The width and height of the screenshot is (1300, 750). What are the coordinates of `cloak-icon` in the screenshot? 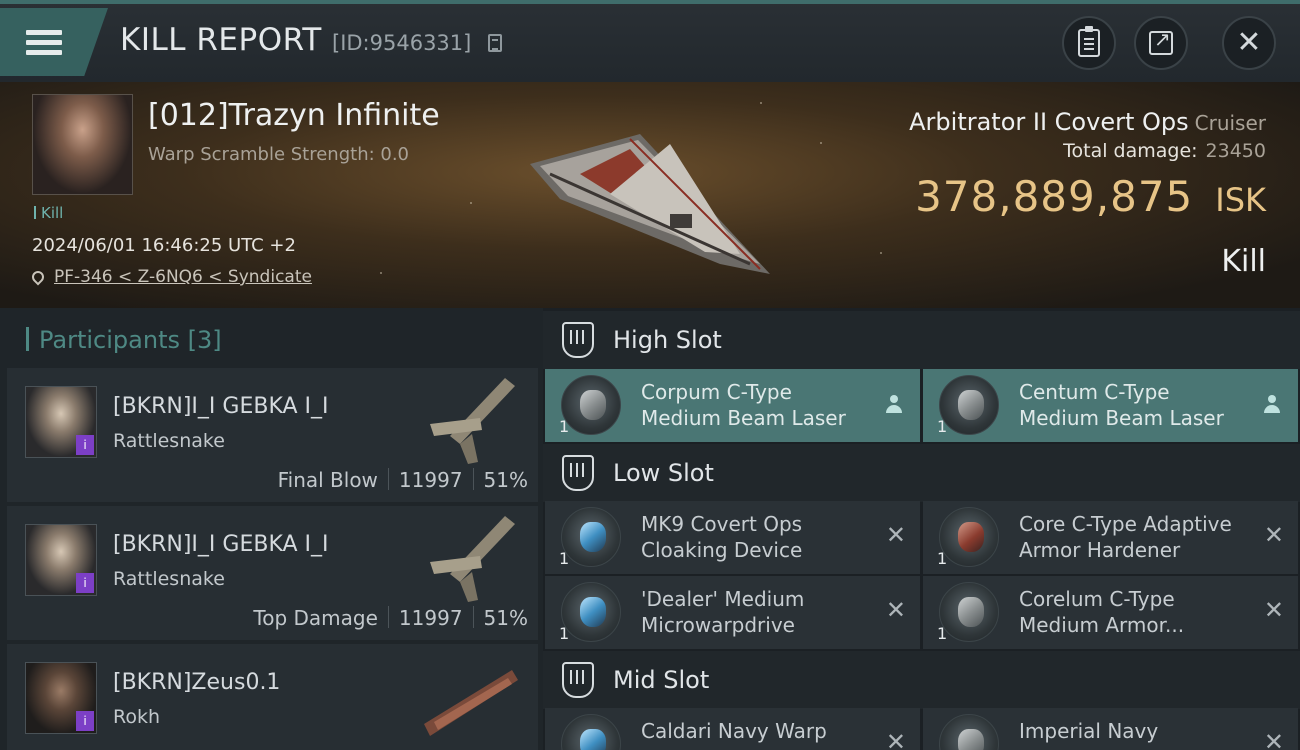 It's located at (591, 537).